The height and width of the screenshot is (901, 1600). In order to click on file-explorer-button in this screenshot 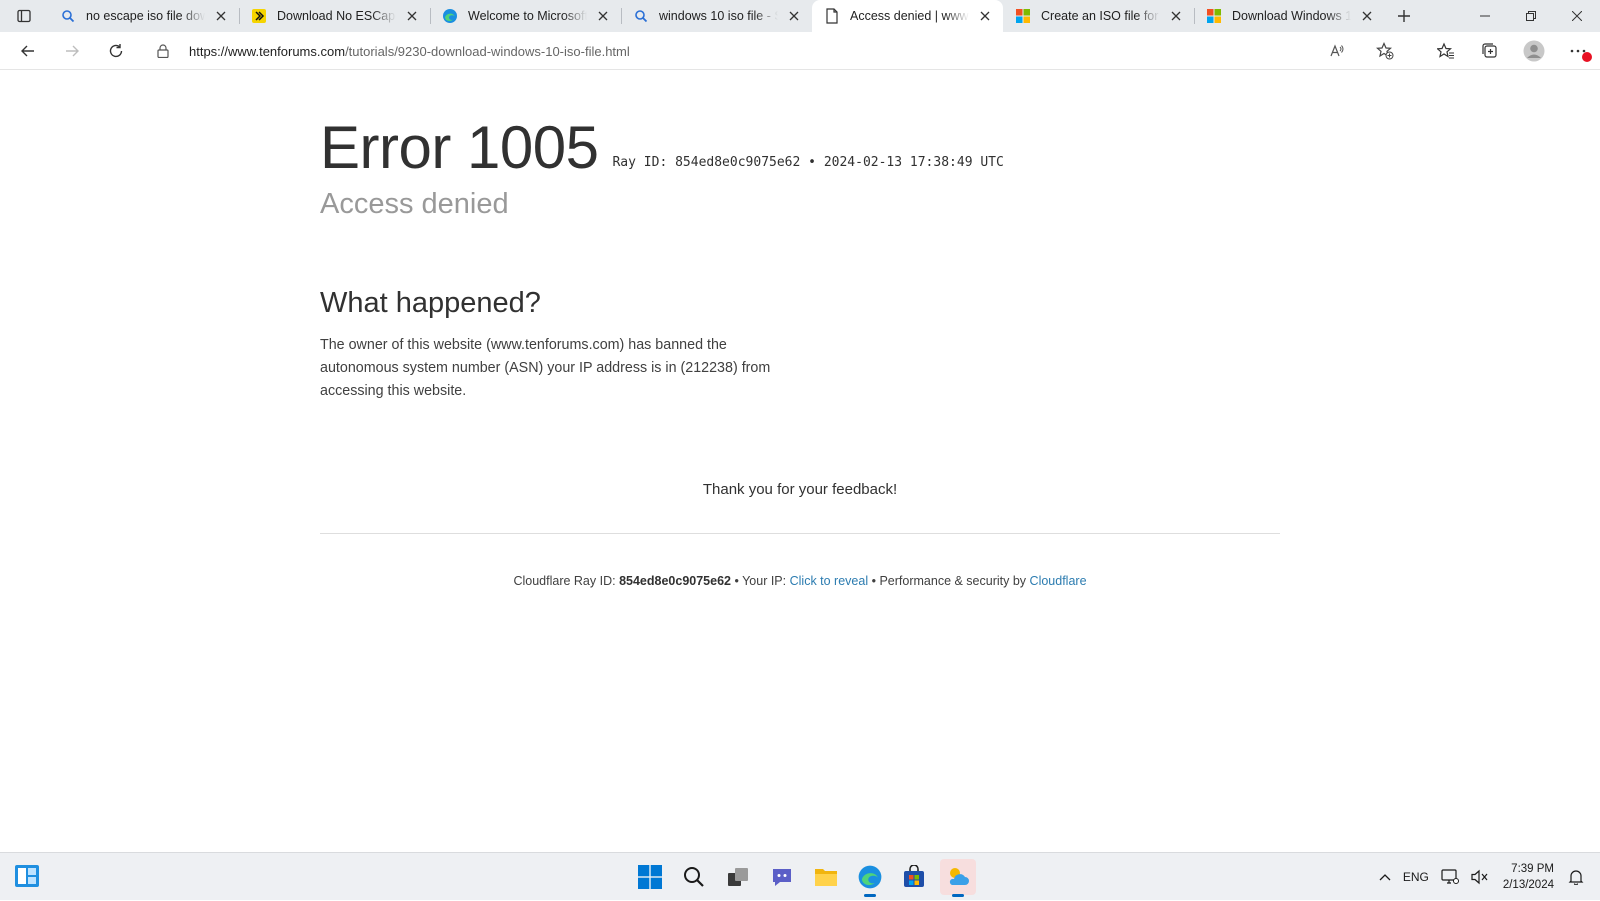, I will do `click(826, 877)`.